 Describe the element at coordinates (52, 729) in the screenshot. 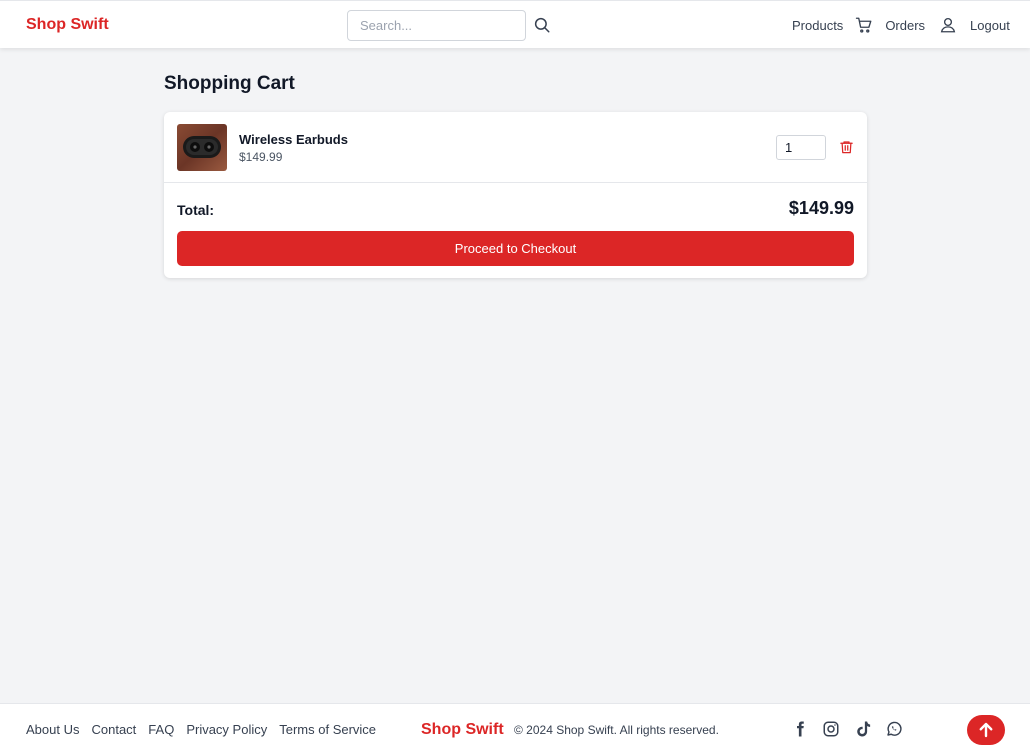

I see `footer-link-about: About Us` at that location.